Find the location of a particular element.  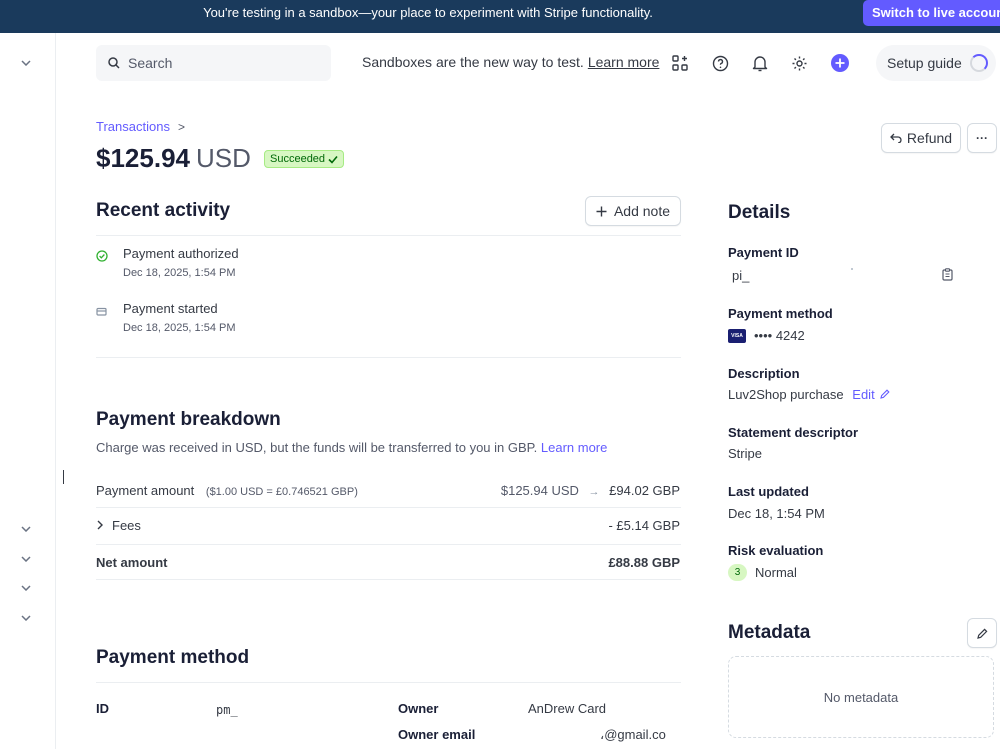

refund-icon is located at coordinates (896, 138).